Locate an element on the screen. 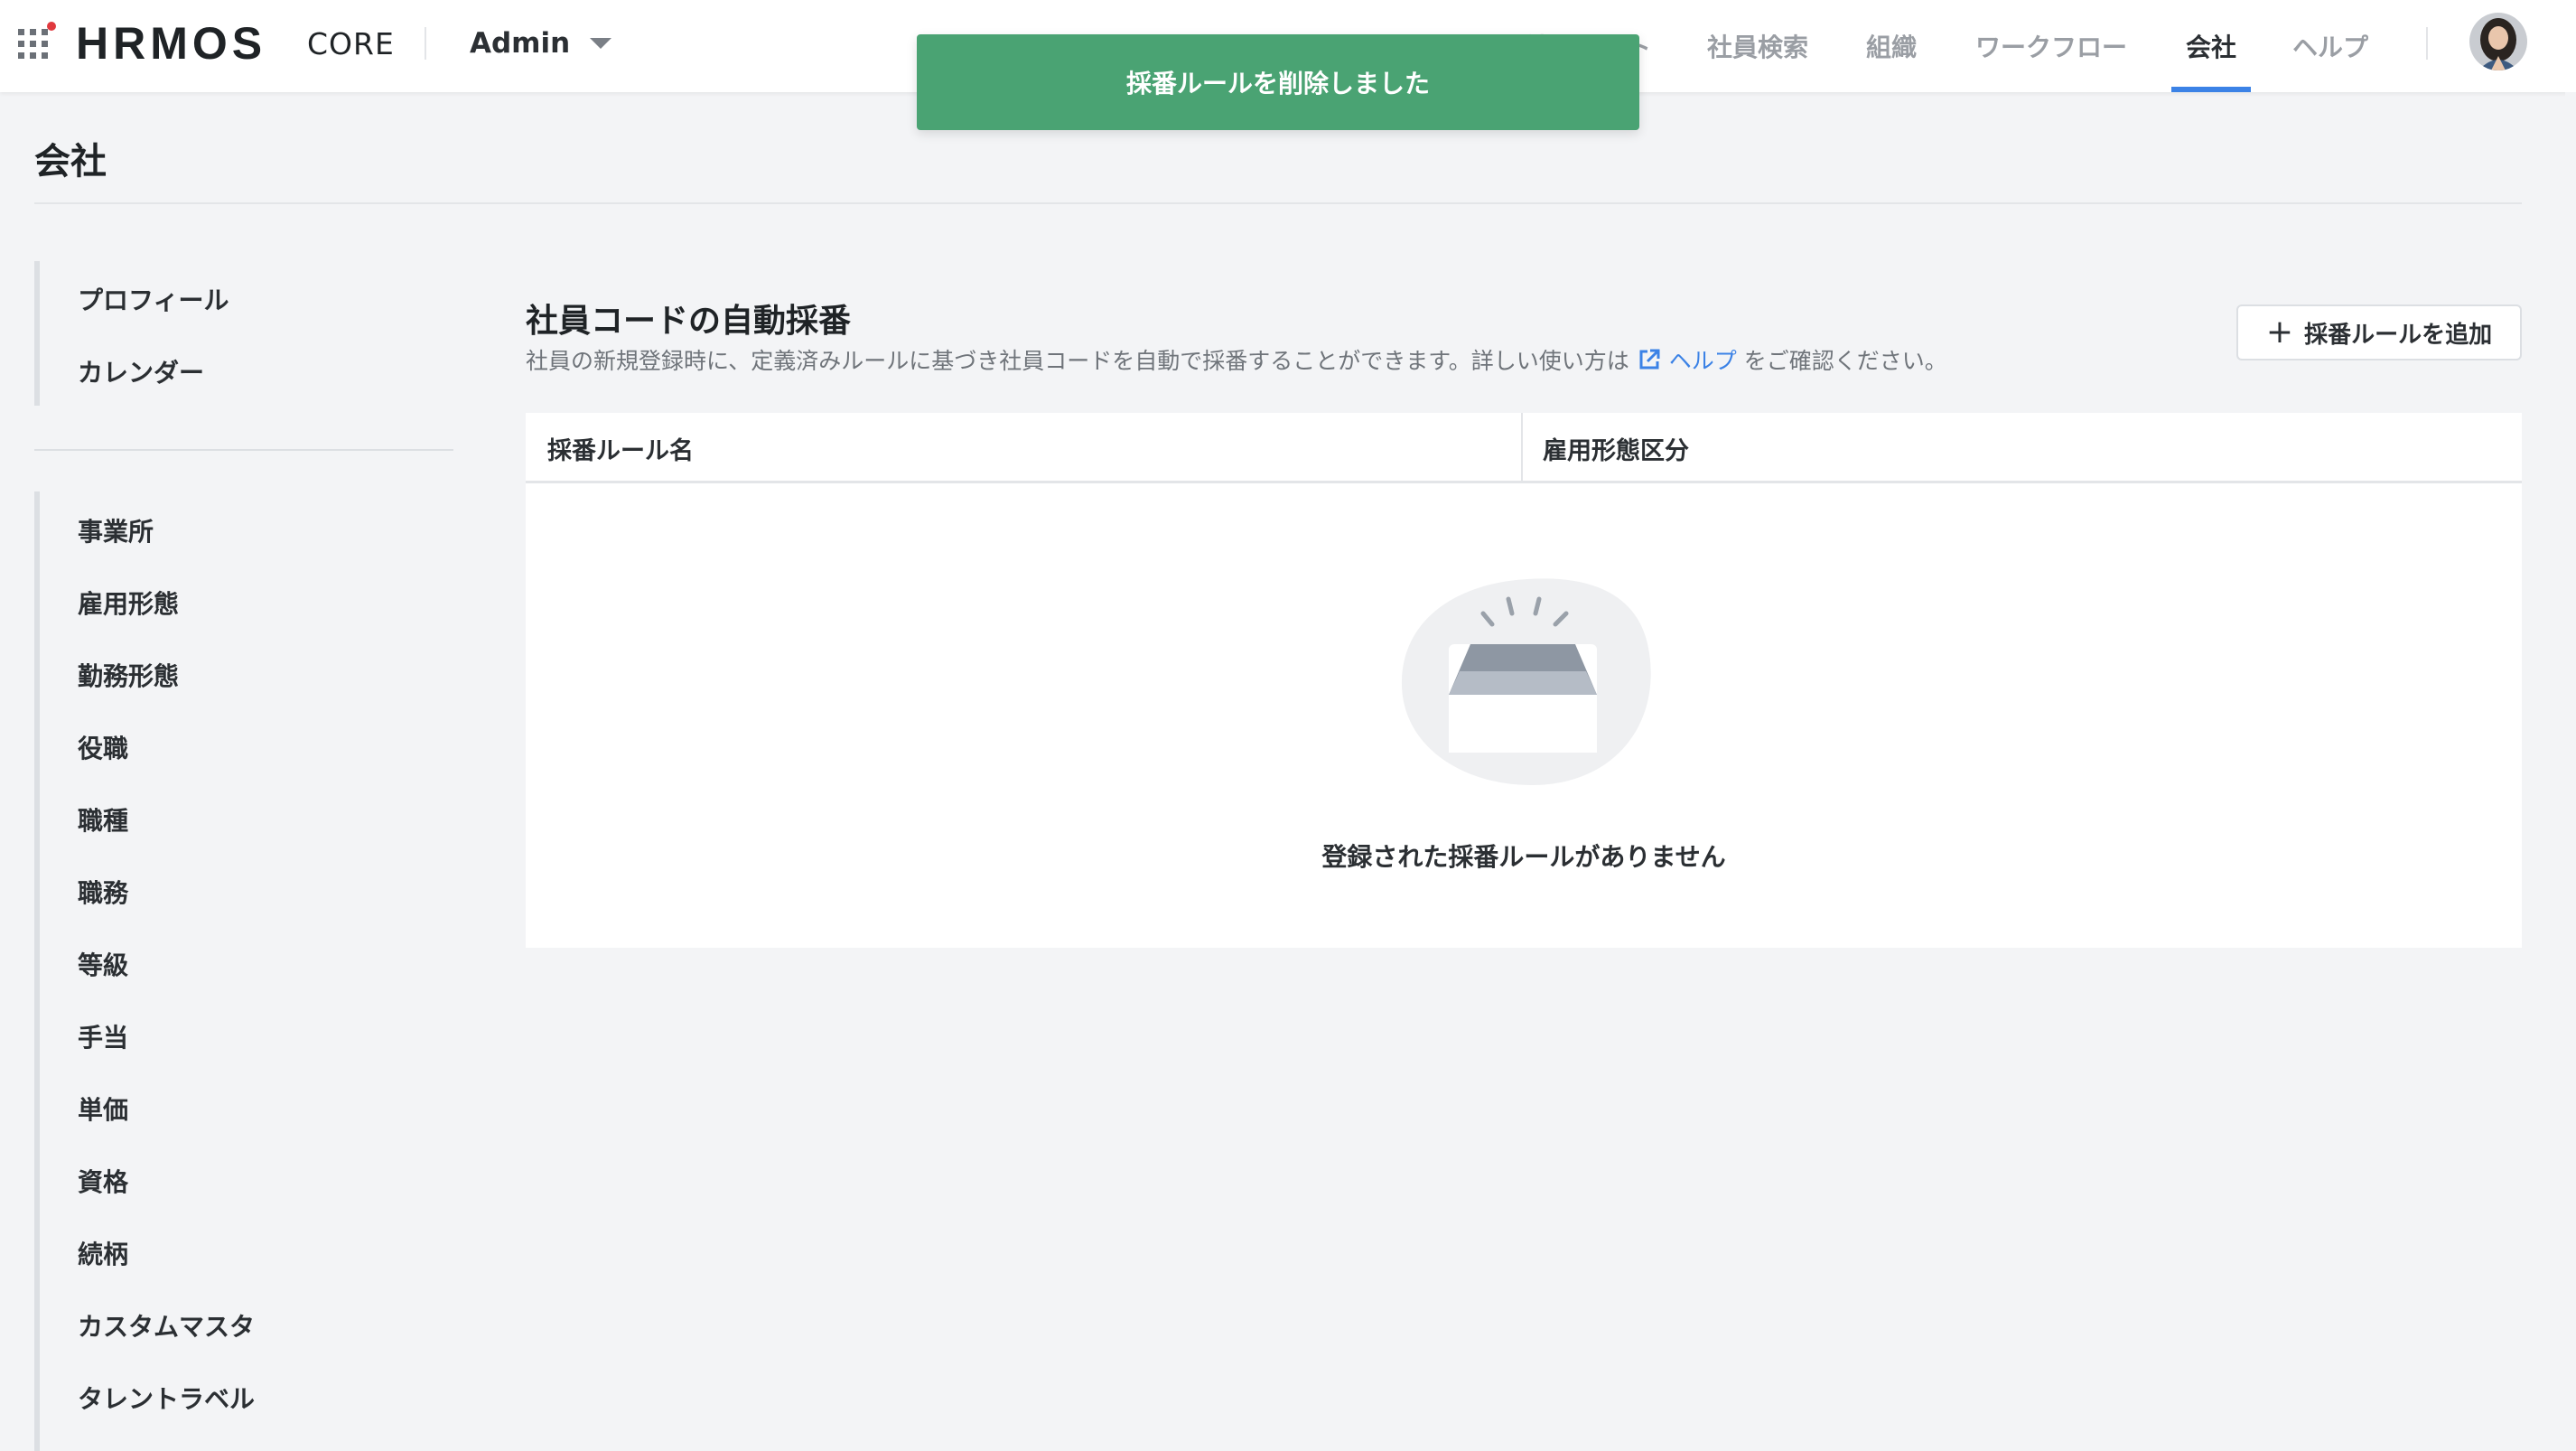 This screenshot has height=1451, width=2576. role-select: Admin is located at coordinates (541, 43).